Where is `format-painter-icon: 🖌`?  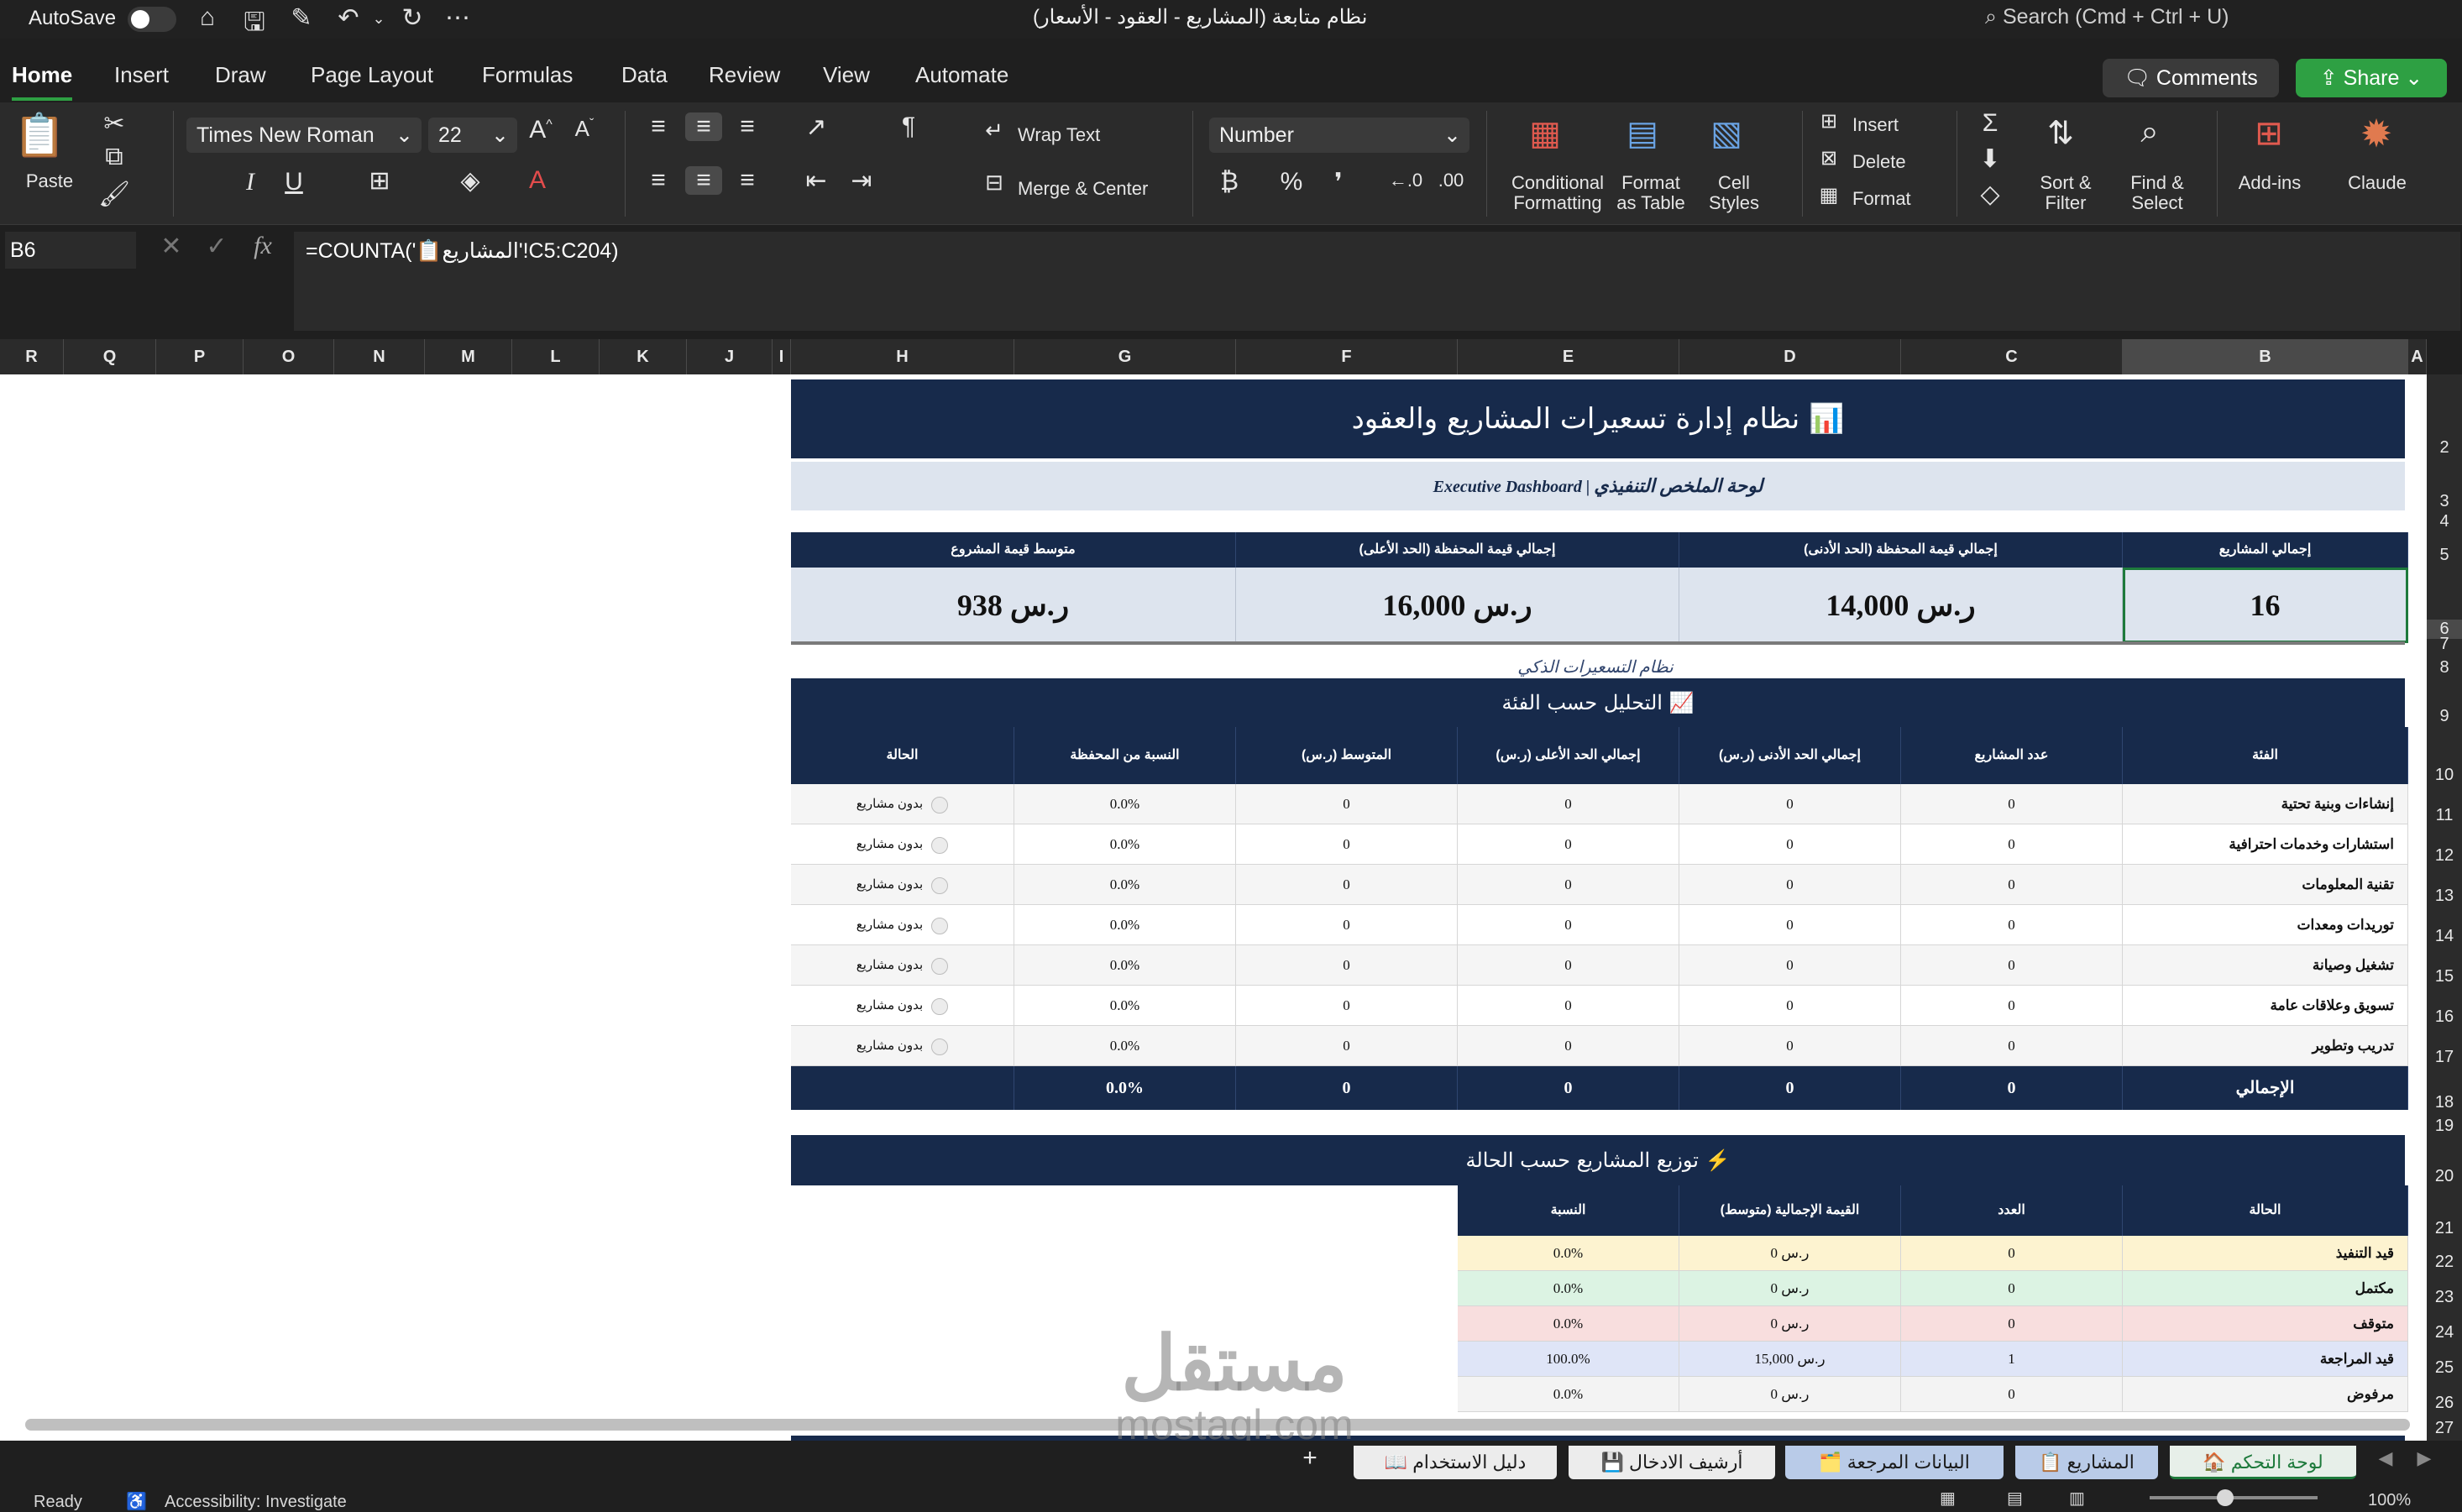
format-painter-icon: 🖌 is located at coordinates (114, 194).